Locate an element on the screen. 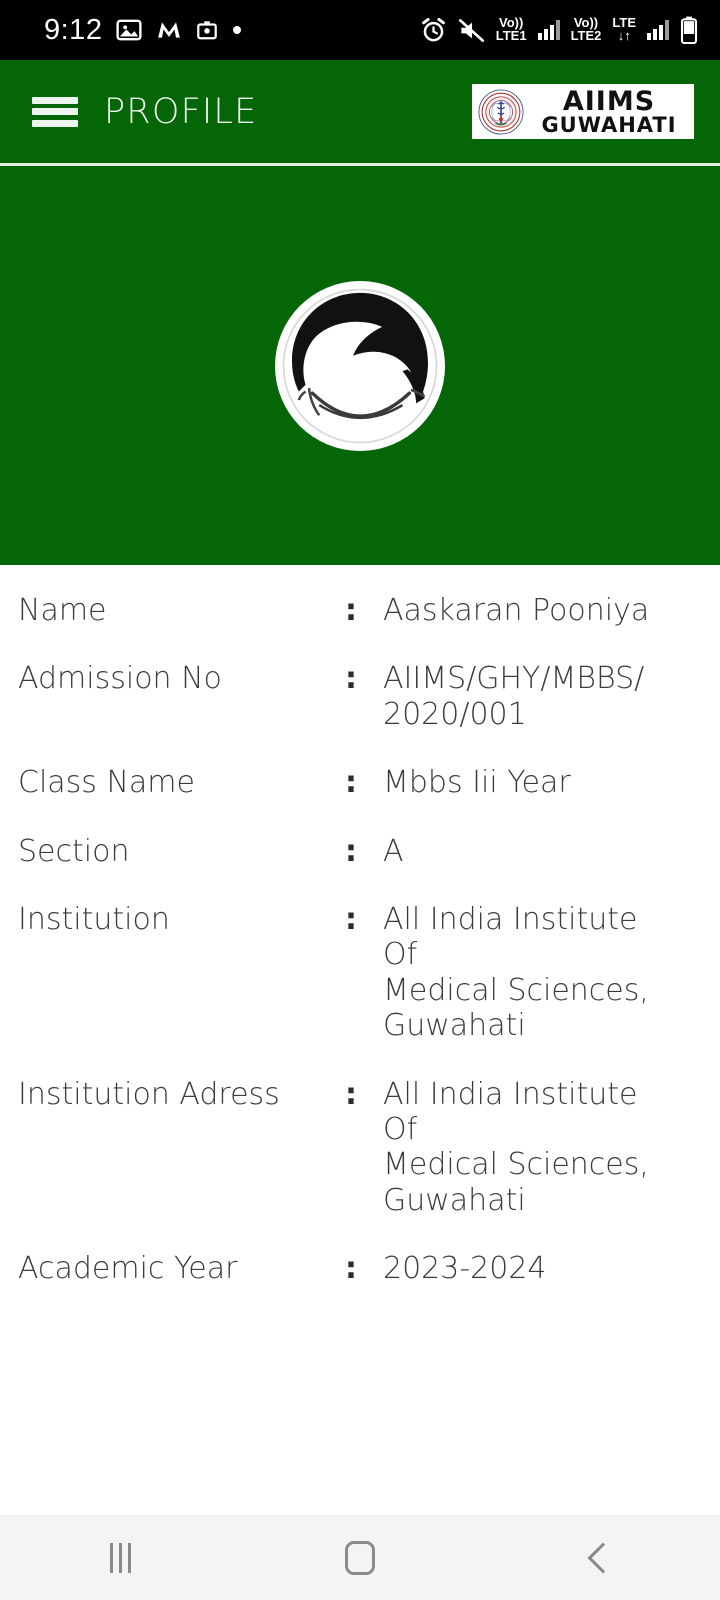 Image resolution: width=720 pixels, height=1600 pixels. detail-label: Class Name is located at coordinates (106, 783).